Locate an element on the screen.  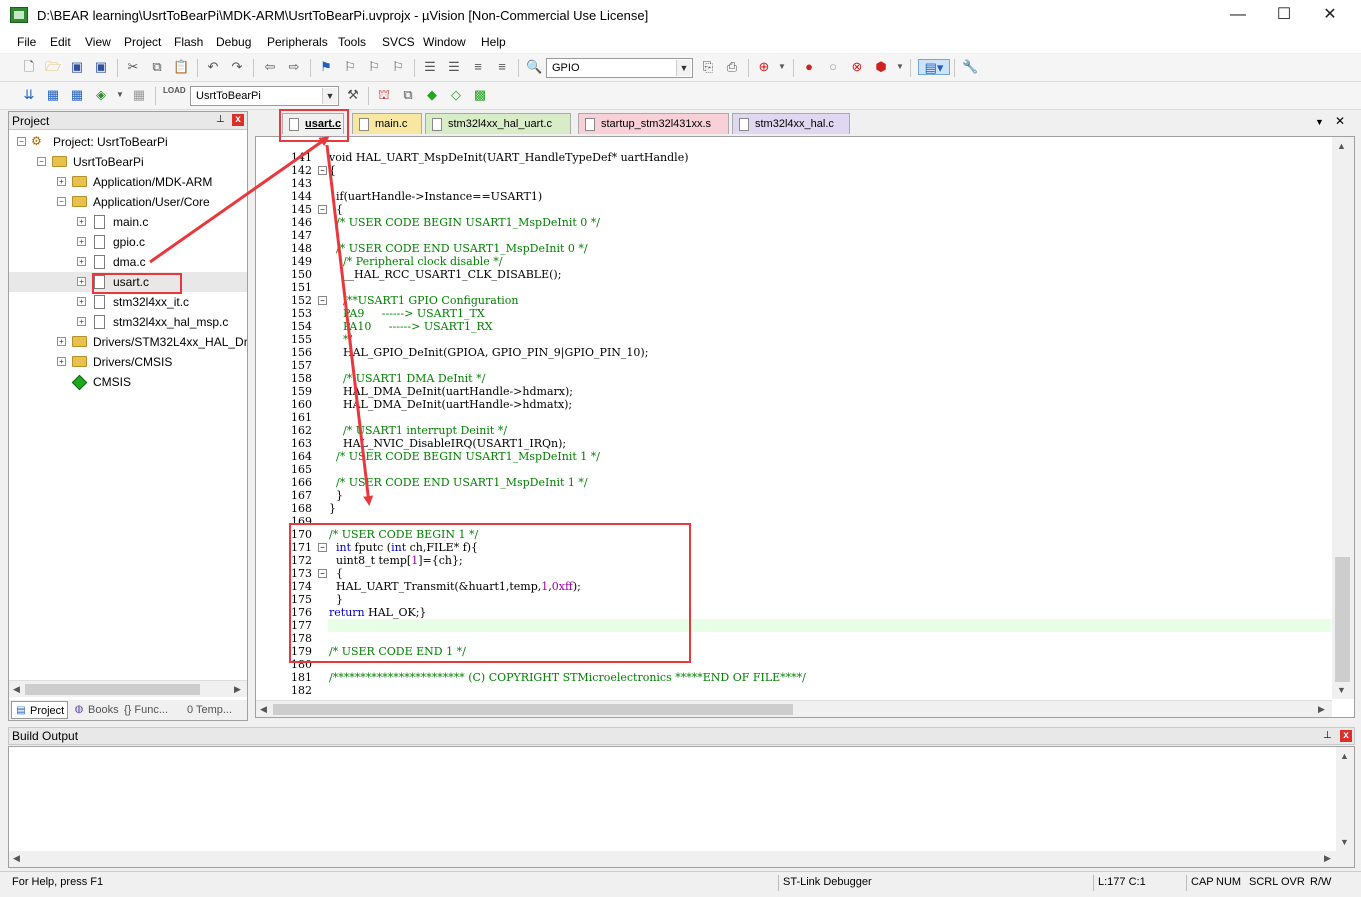
tree-item-main-c: + main.c is located at coordinates (128, 222).